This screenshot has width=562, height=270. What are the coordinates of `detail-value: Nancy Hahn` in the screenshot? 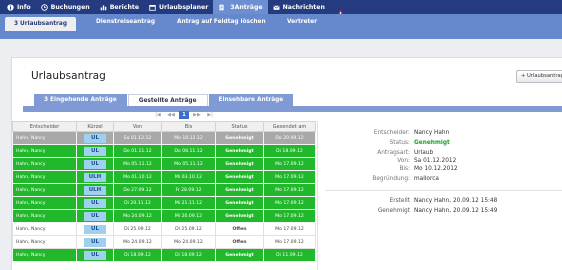 It's located at (432, 133).